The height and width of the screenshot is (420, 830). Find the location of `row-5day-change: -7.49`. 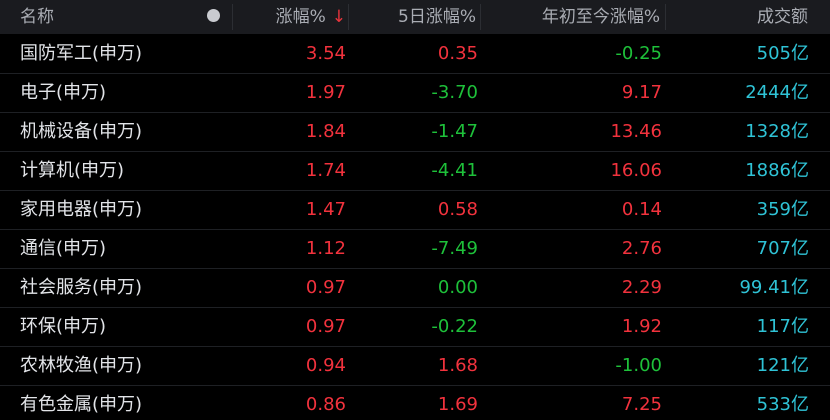

row-5day-change: -7.49 is located at coordinates (454, 248).